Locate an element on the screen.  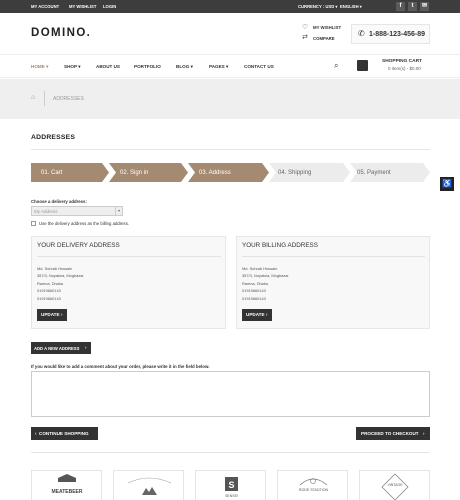
continue-shopping-button: ‹ CONTINUE SHOPPING is located at coordinates (64, 433).